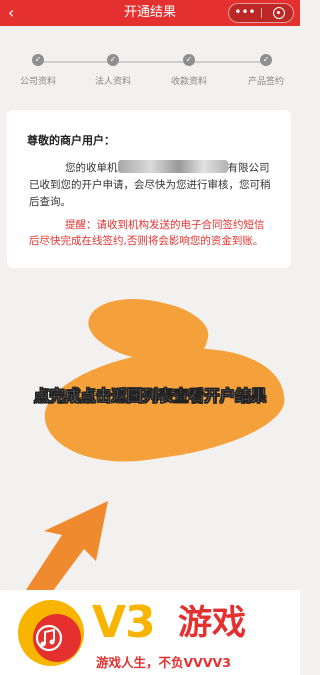 This screenshot has height=675, width=320. I want to click on progress-steps: ✓ 公司资料 ✓ 法人资料 ✓ 收款资料 ✓ 产品签约, so click(150, 70).